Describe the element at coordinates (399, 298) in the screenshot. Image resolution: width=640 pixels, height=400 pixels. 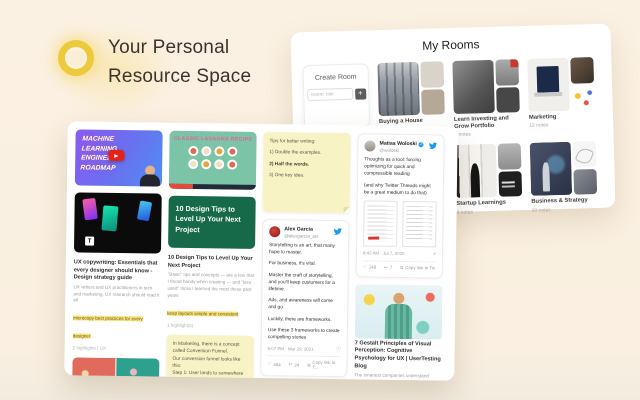
I see `person-head` at that location.